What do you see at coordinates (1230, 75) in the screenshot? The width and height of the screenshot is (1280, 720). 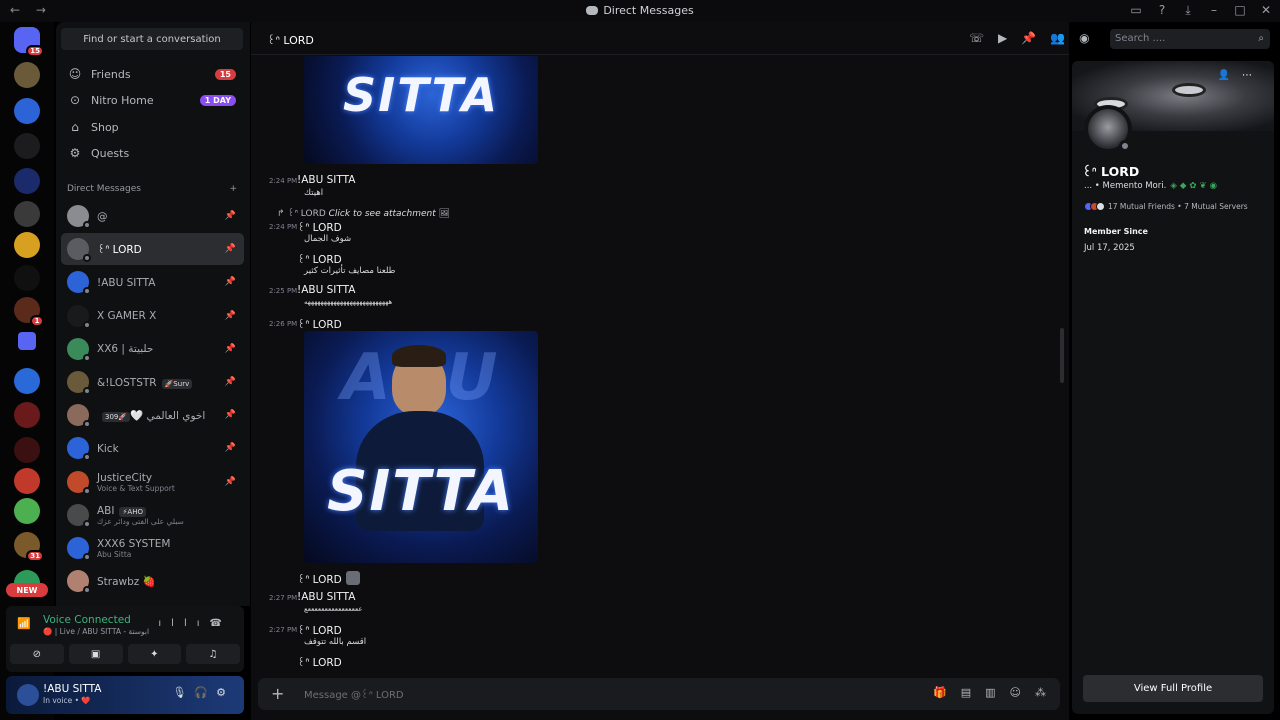 I see `add-friend-icon: 👤` at bounding box center [1230, 75].